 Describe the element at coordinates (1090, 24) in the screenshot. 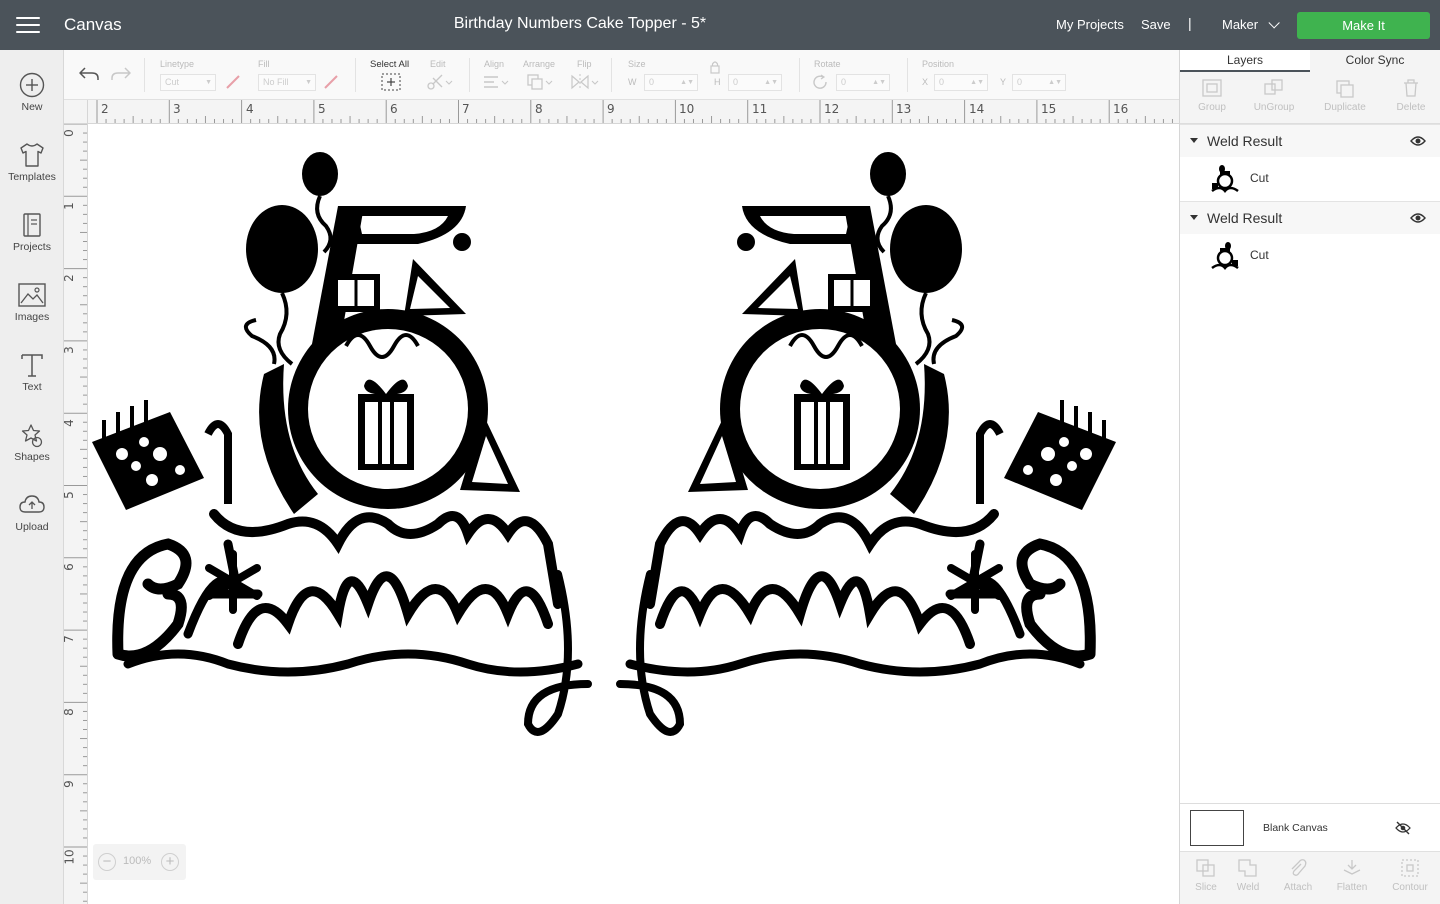

I see `my-projects-link: My Projects` at that location.